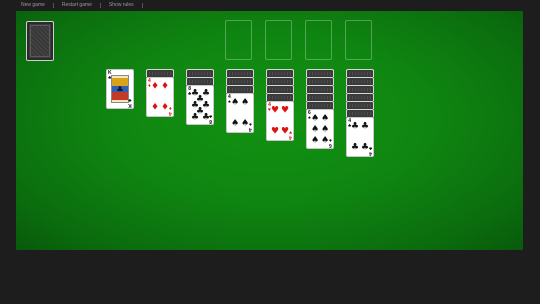 The image size is (540, 304). I want to click on card-corner: 6 ♠, so click(330, 142).